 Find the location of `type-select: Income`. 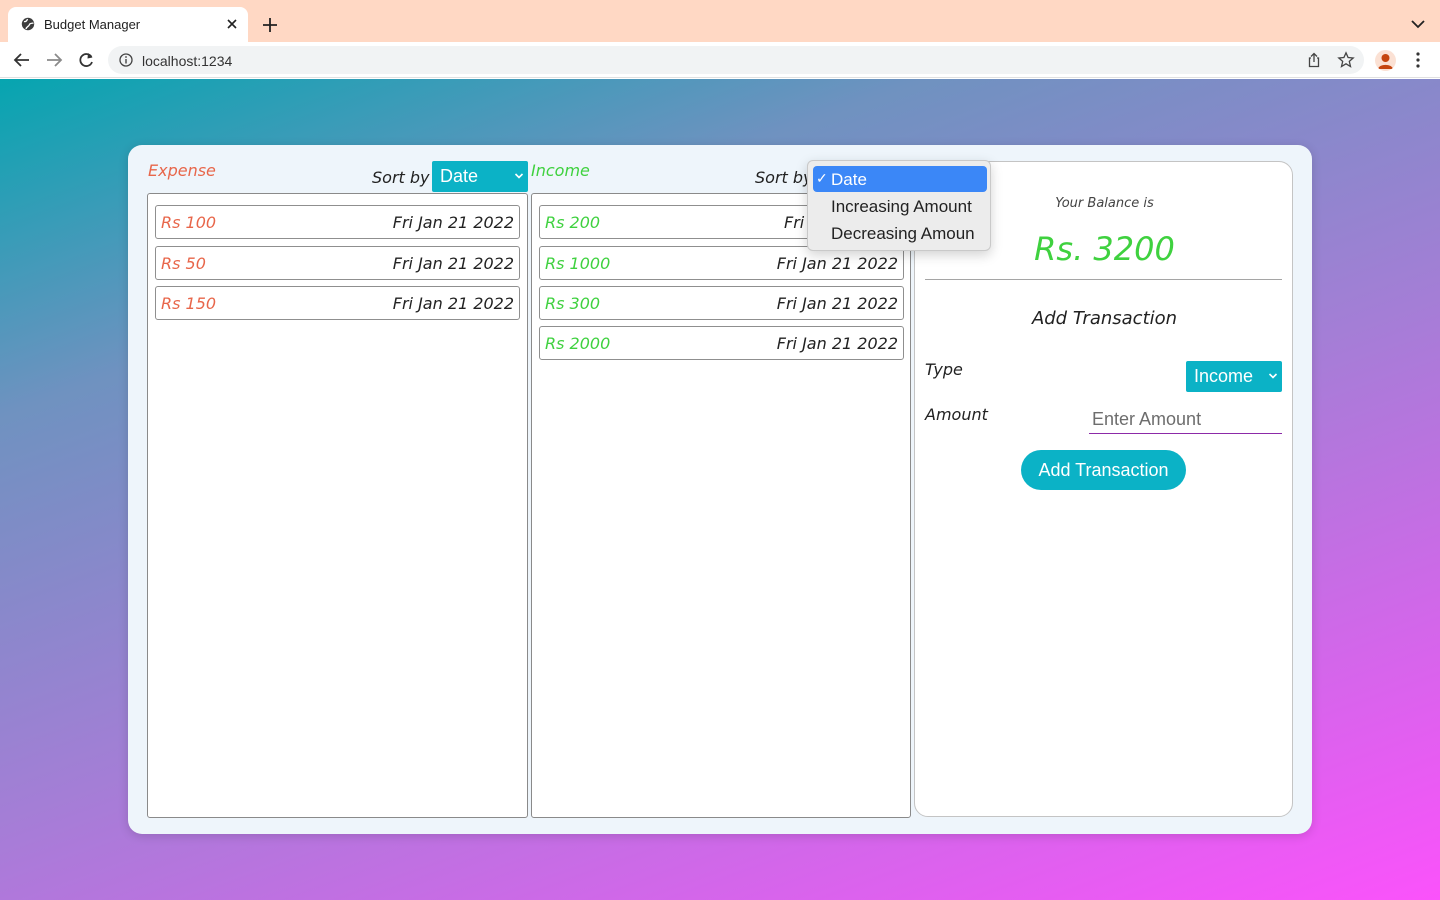

type-select: Income is located at coordinates (1234, 376).